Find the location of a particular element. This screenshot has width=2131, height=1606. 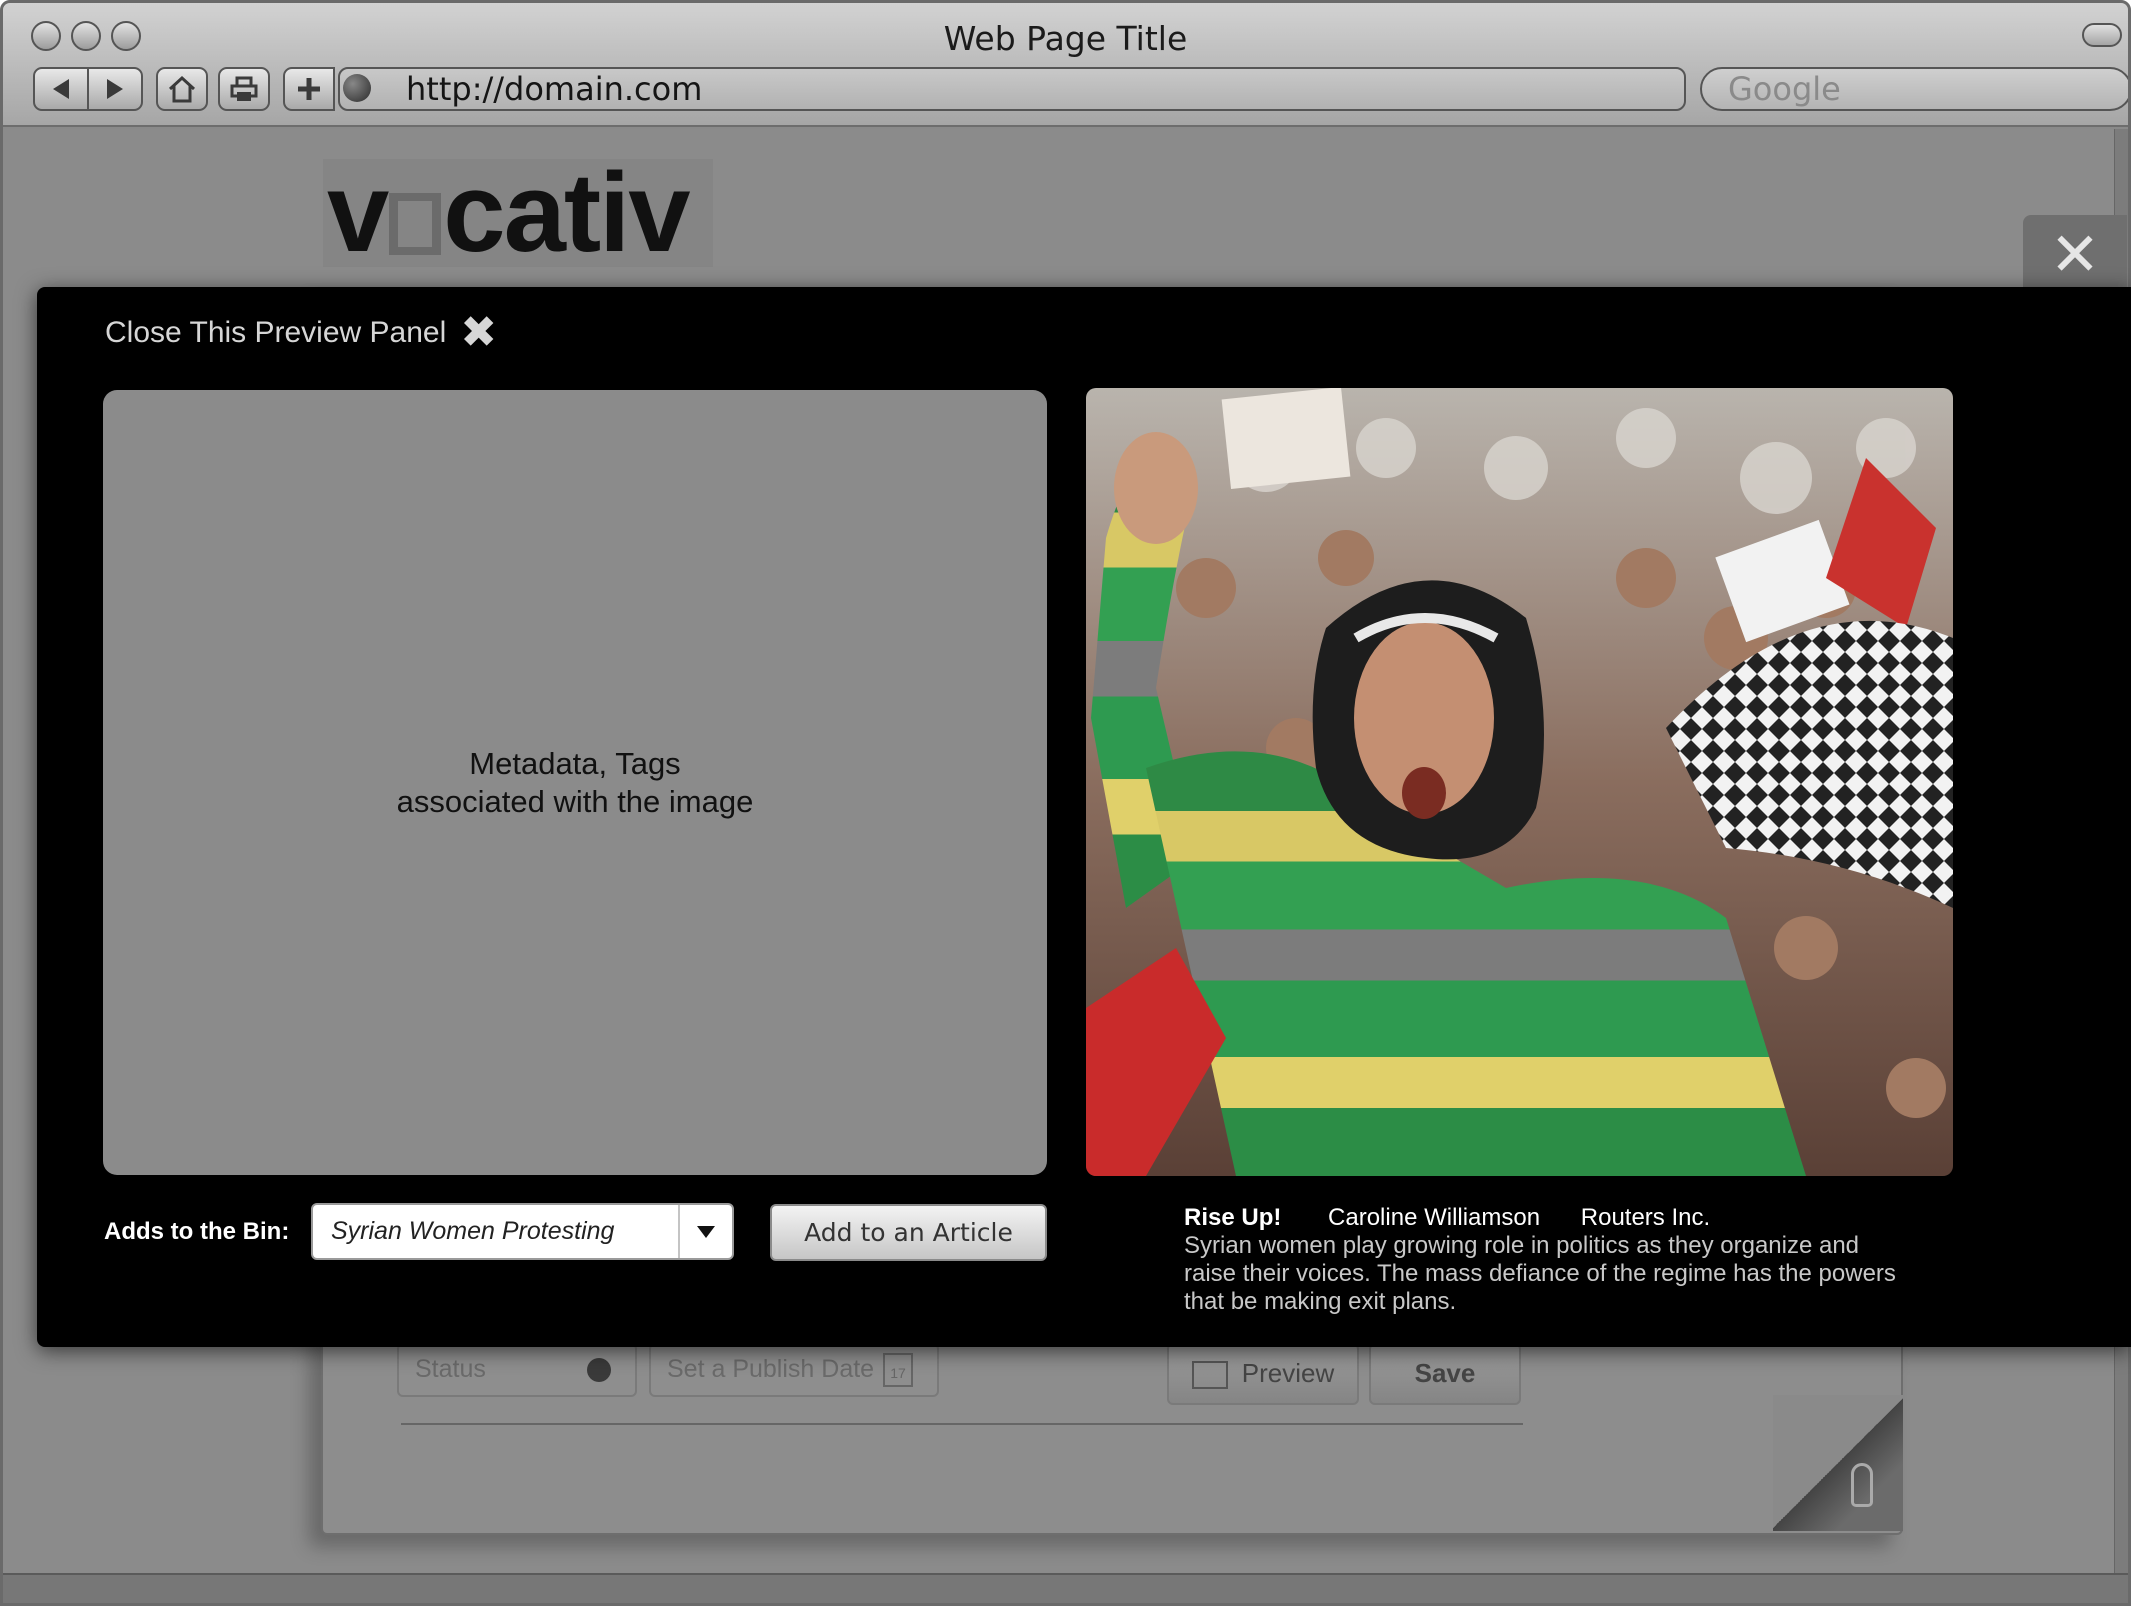

lightbulb-icon is located at coordinates (1862, 1485).